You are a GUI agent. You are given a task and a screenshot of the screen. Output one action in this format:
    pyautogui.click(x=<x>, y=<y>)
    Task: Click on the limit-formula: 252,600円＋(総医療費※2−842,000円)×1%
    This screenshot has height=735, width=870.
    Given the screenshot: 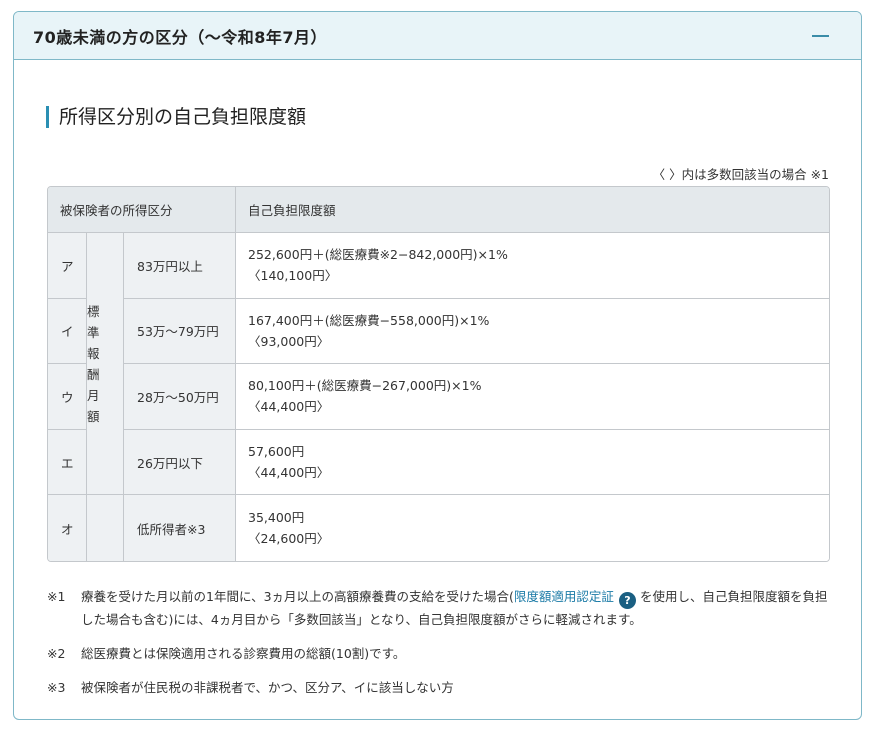 What is the action you would take?
    pyautogui.click(x=378, y=255)
    